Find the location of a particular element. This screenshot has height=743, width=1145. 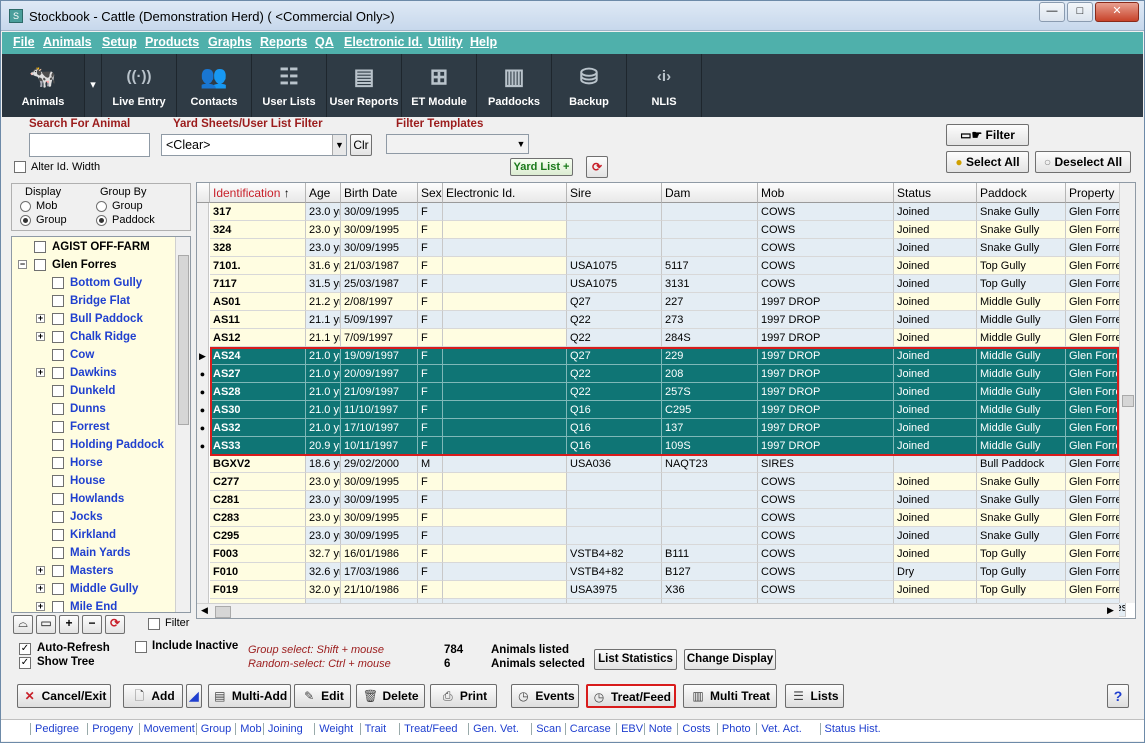

column-header-mob: Mob is located at coordinates (826, 193).